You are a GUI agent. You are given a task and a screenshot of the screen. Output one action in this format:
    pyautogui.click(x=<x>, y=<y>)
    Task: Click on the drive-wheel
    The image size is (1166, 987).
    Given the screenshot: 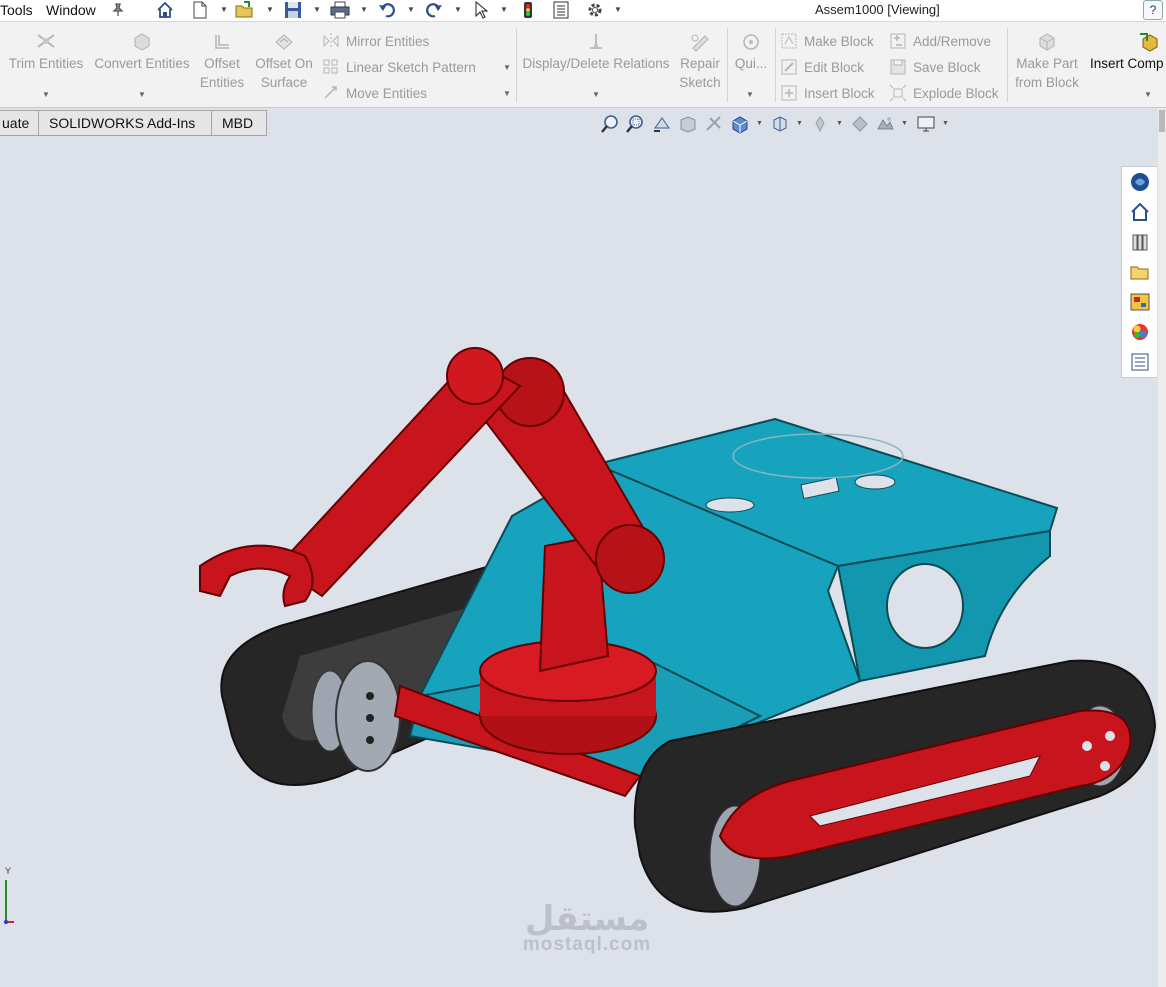 What is the action you would take?
    pyautogui.click(x=368, y=716)
    